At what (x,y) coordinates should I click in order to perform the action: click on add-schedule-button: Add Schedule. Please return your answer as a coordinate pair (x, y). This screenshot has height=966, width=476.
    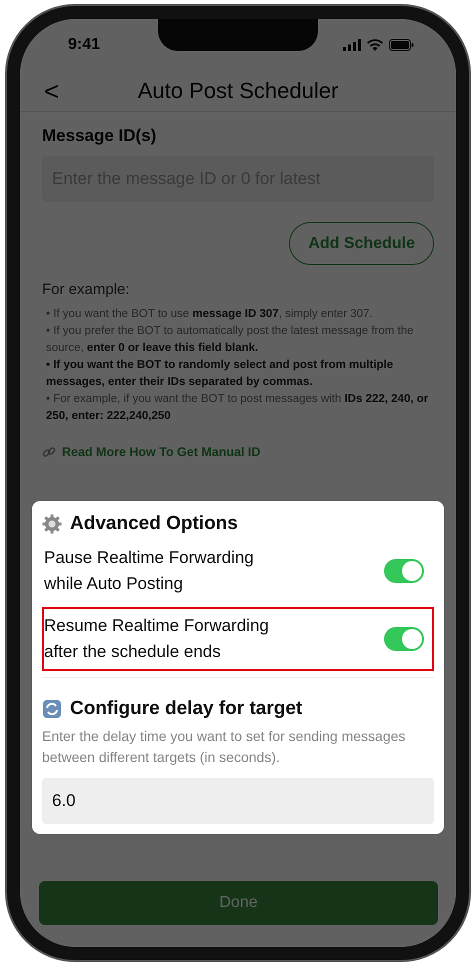
    Looking at the image, I should click on (361, 243).